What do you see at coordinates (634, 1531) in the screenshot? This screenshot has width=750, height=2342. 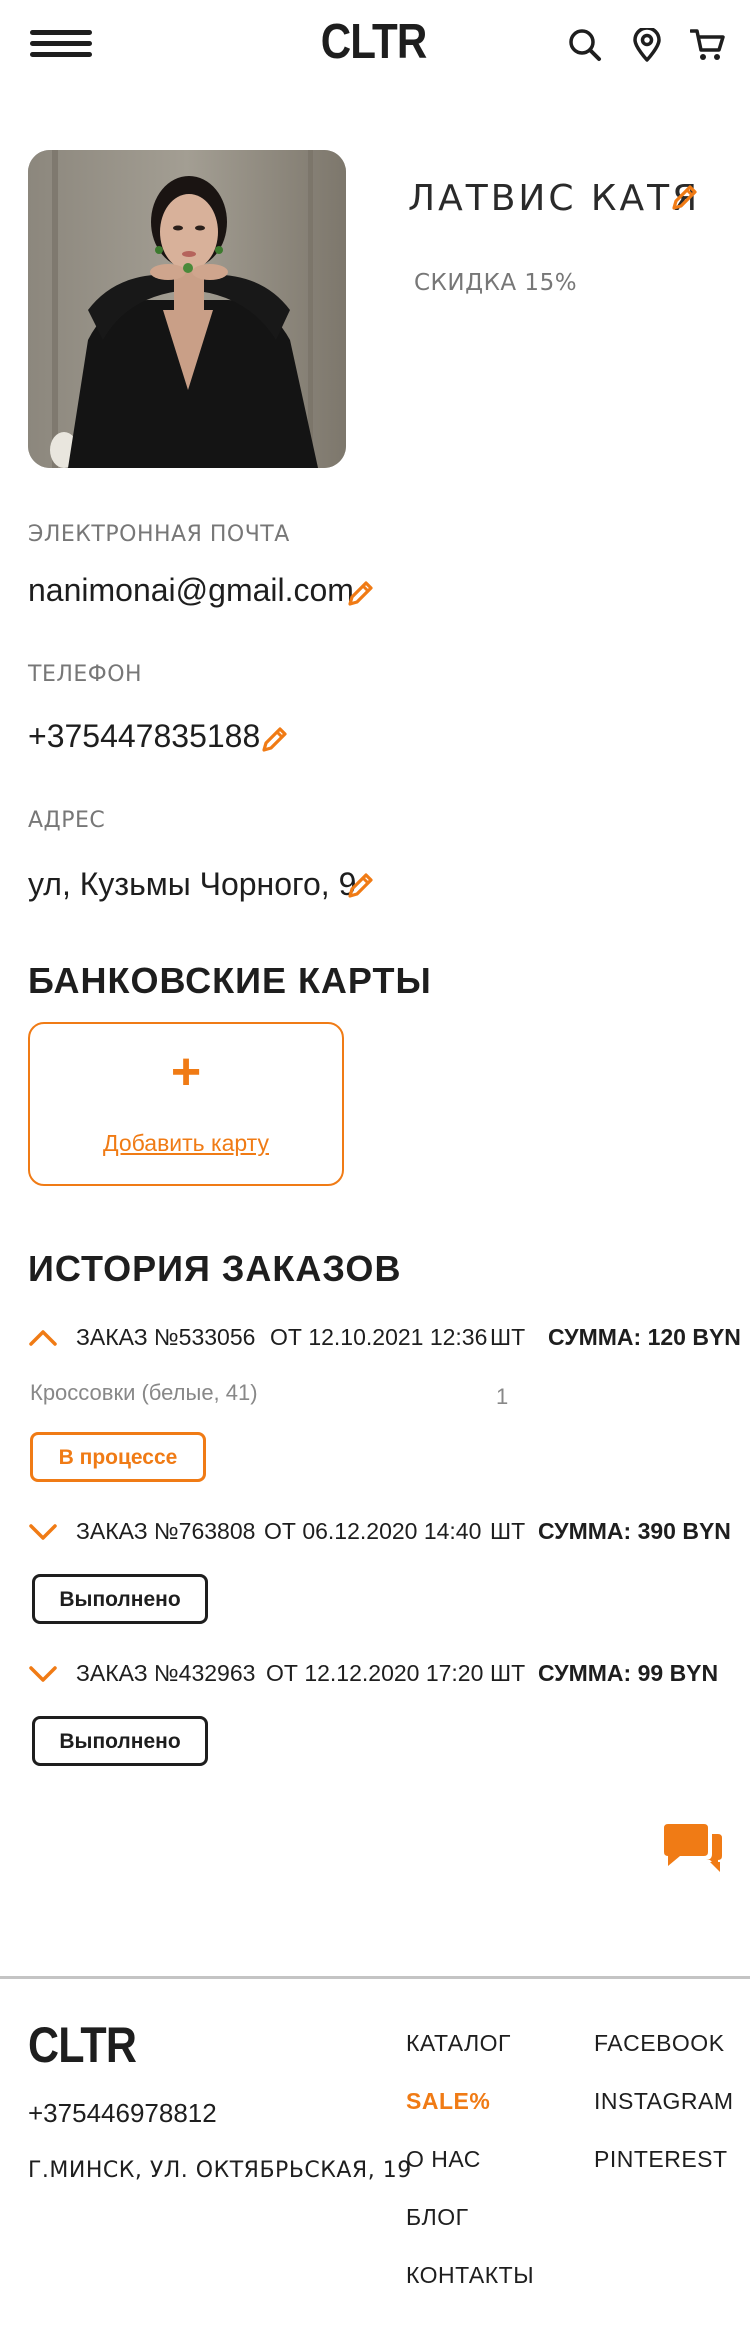 I see `order-sum: СУММА: 390 BYN` at bounding box center [634, 1531].